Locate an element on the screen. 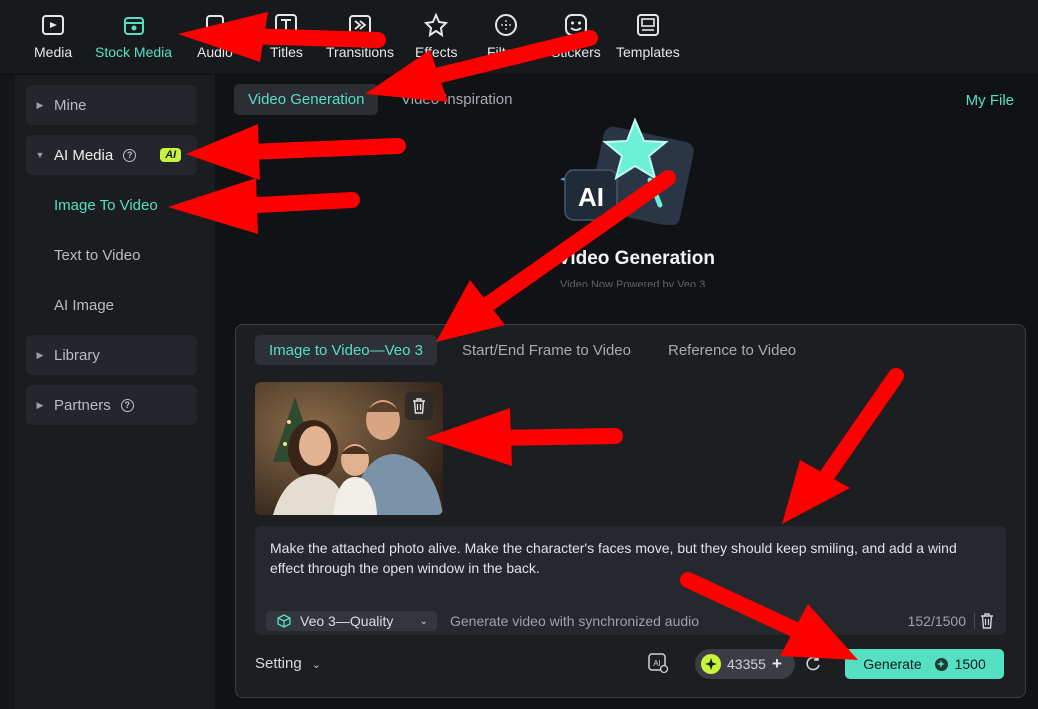 Image resolution: width=1038 pixels, height=709 pixels. toolbar-media: Media is located at coordinates (53, 36).